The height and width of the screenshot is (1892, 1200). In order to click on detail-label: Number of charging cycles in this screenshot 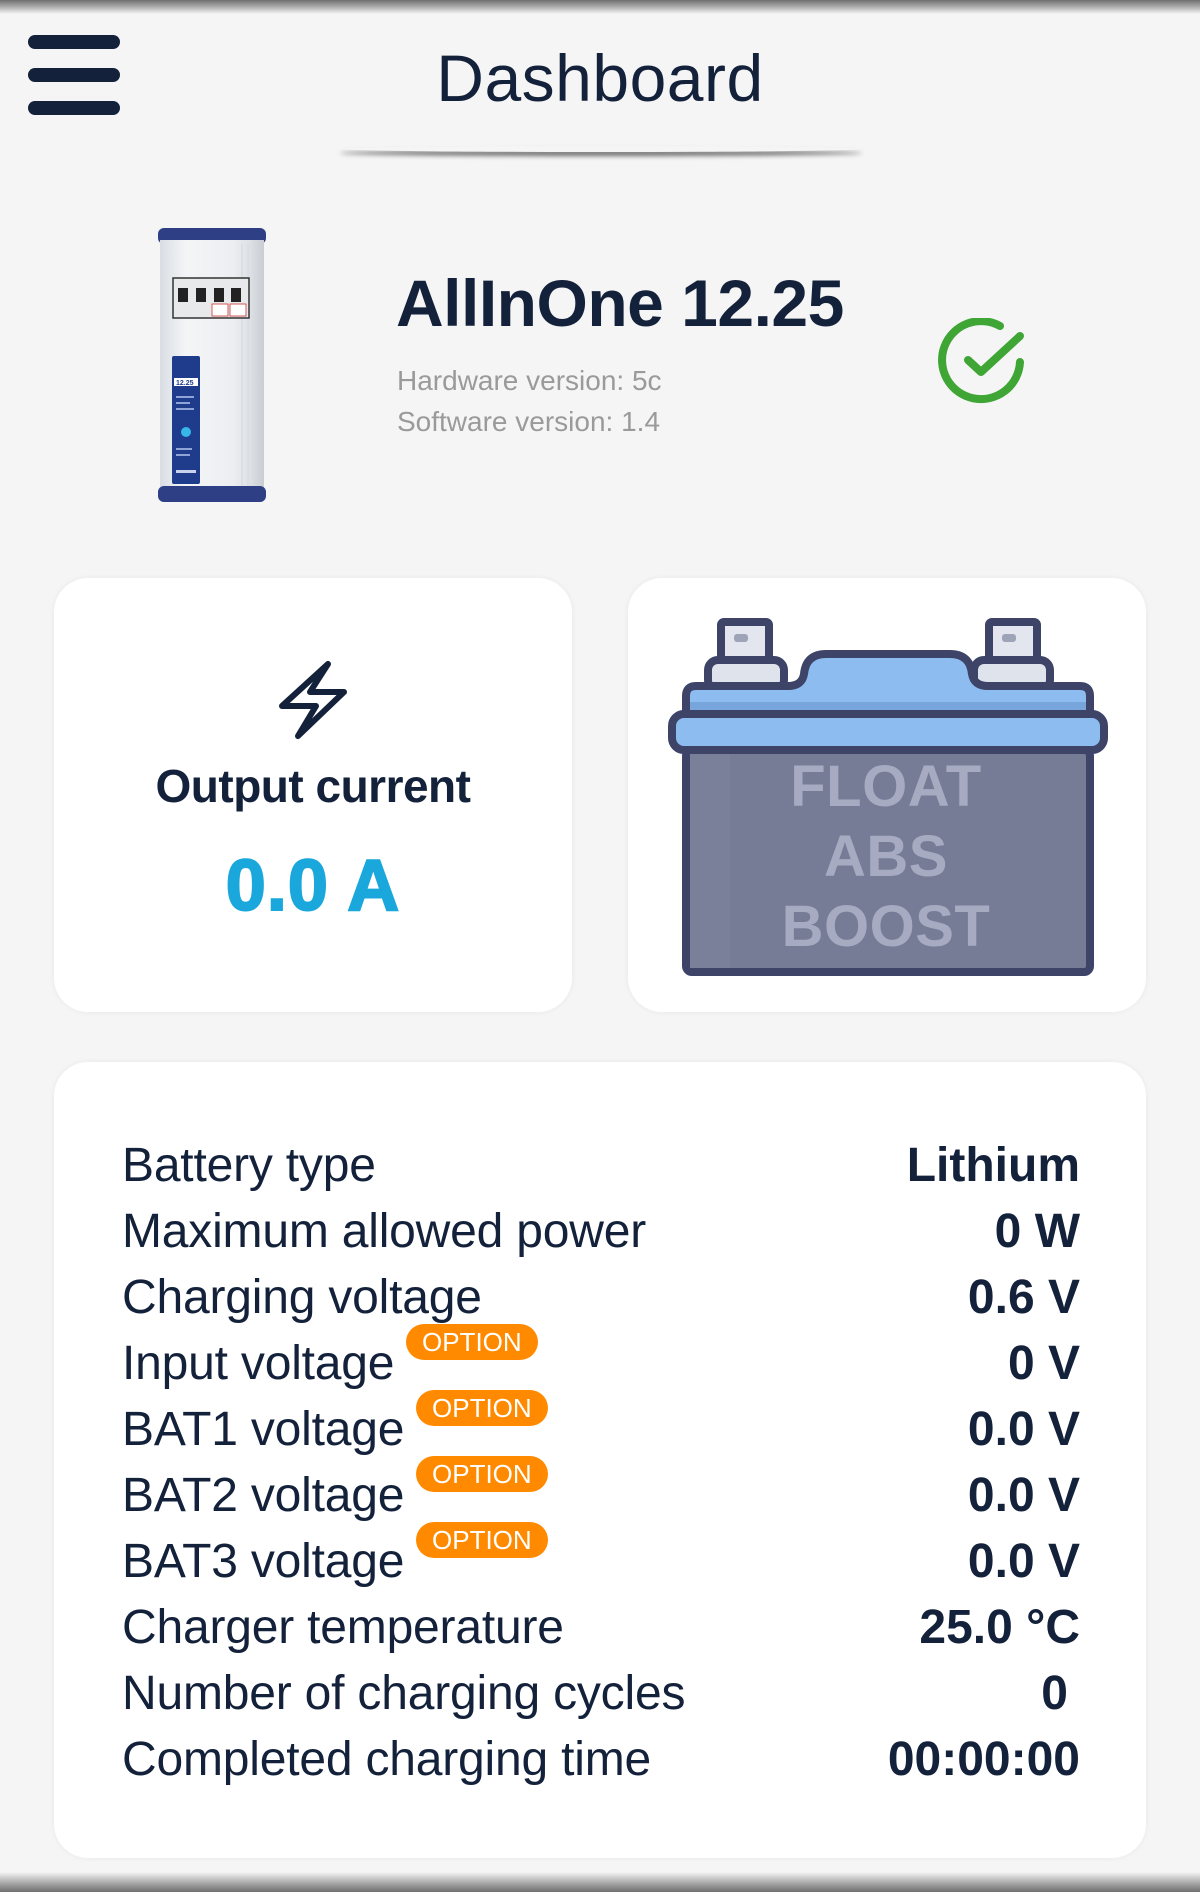, I will do `click(404, 1693)`.